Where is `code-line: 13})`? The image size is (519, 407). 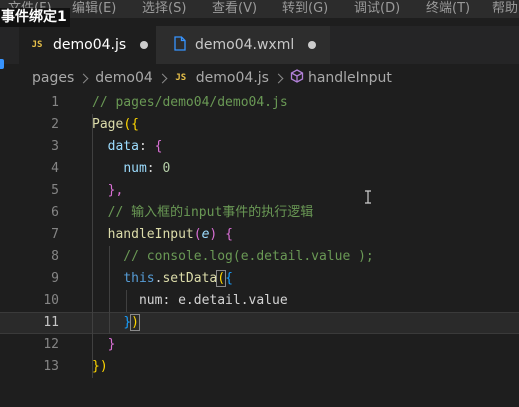 code-line: 13}) is located at coordinates (259, 367).